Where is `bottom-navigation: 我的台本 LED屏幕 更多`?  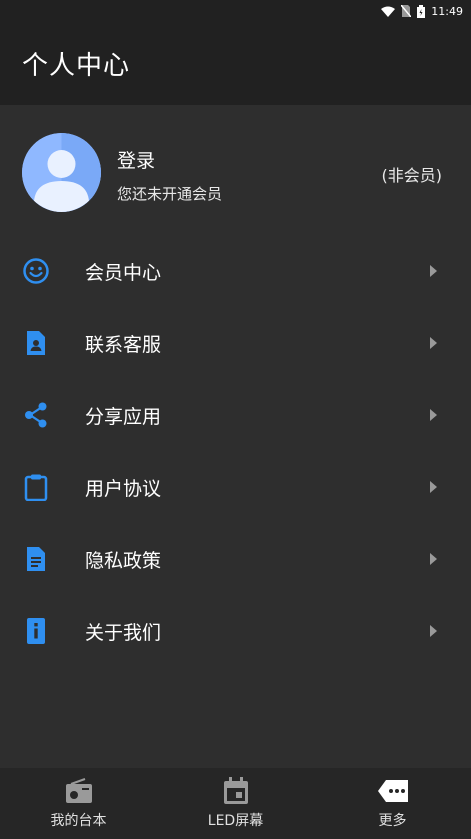 bottom-navigation: 我的台本 LED屏幕 更多 is located at coordinates (235, 803).